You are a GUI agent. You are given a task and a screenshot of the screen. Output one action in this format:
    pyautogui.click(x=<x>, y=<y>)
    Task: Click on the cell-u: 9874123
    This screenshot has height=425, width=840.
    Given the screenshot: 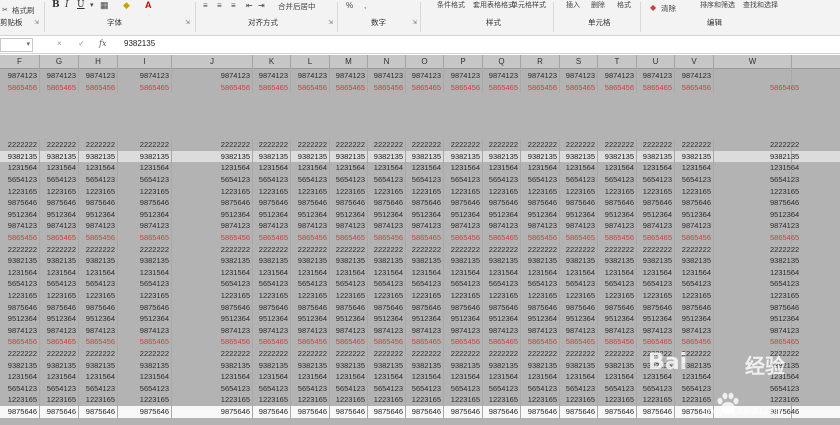 What is the action you would take?
    pyautogui.click(x=656, y=76)
    